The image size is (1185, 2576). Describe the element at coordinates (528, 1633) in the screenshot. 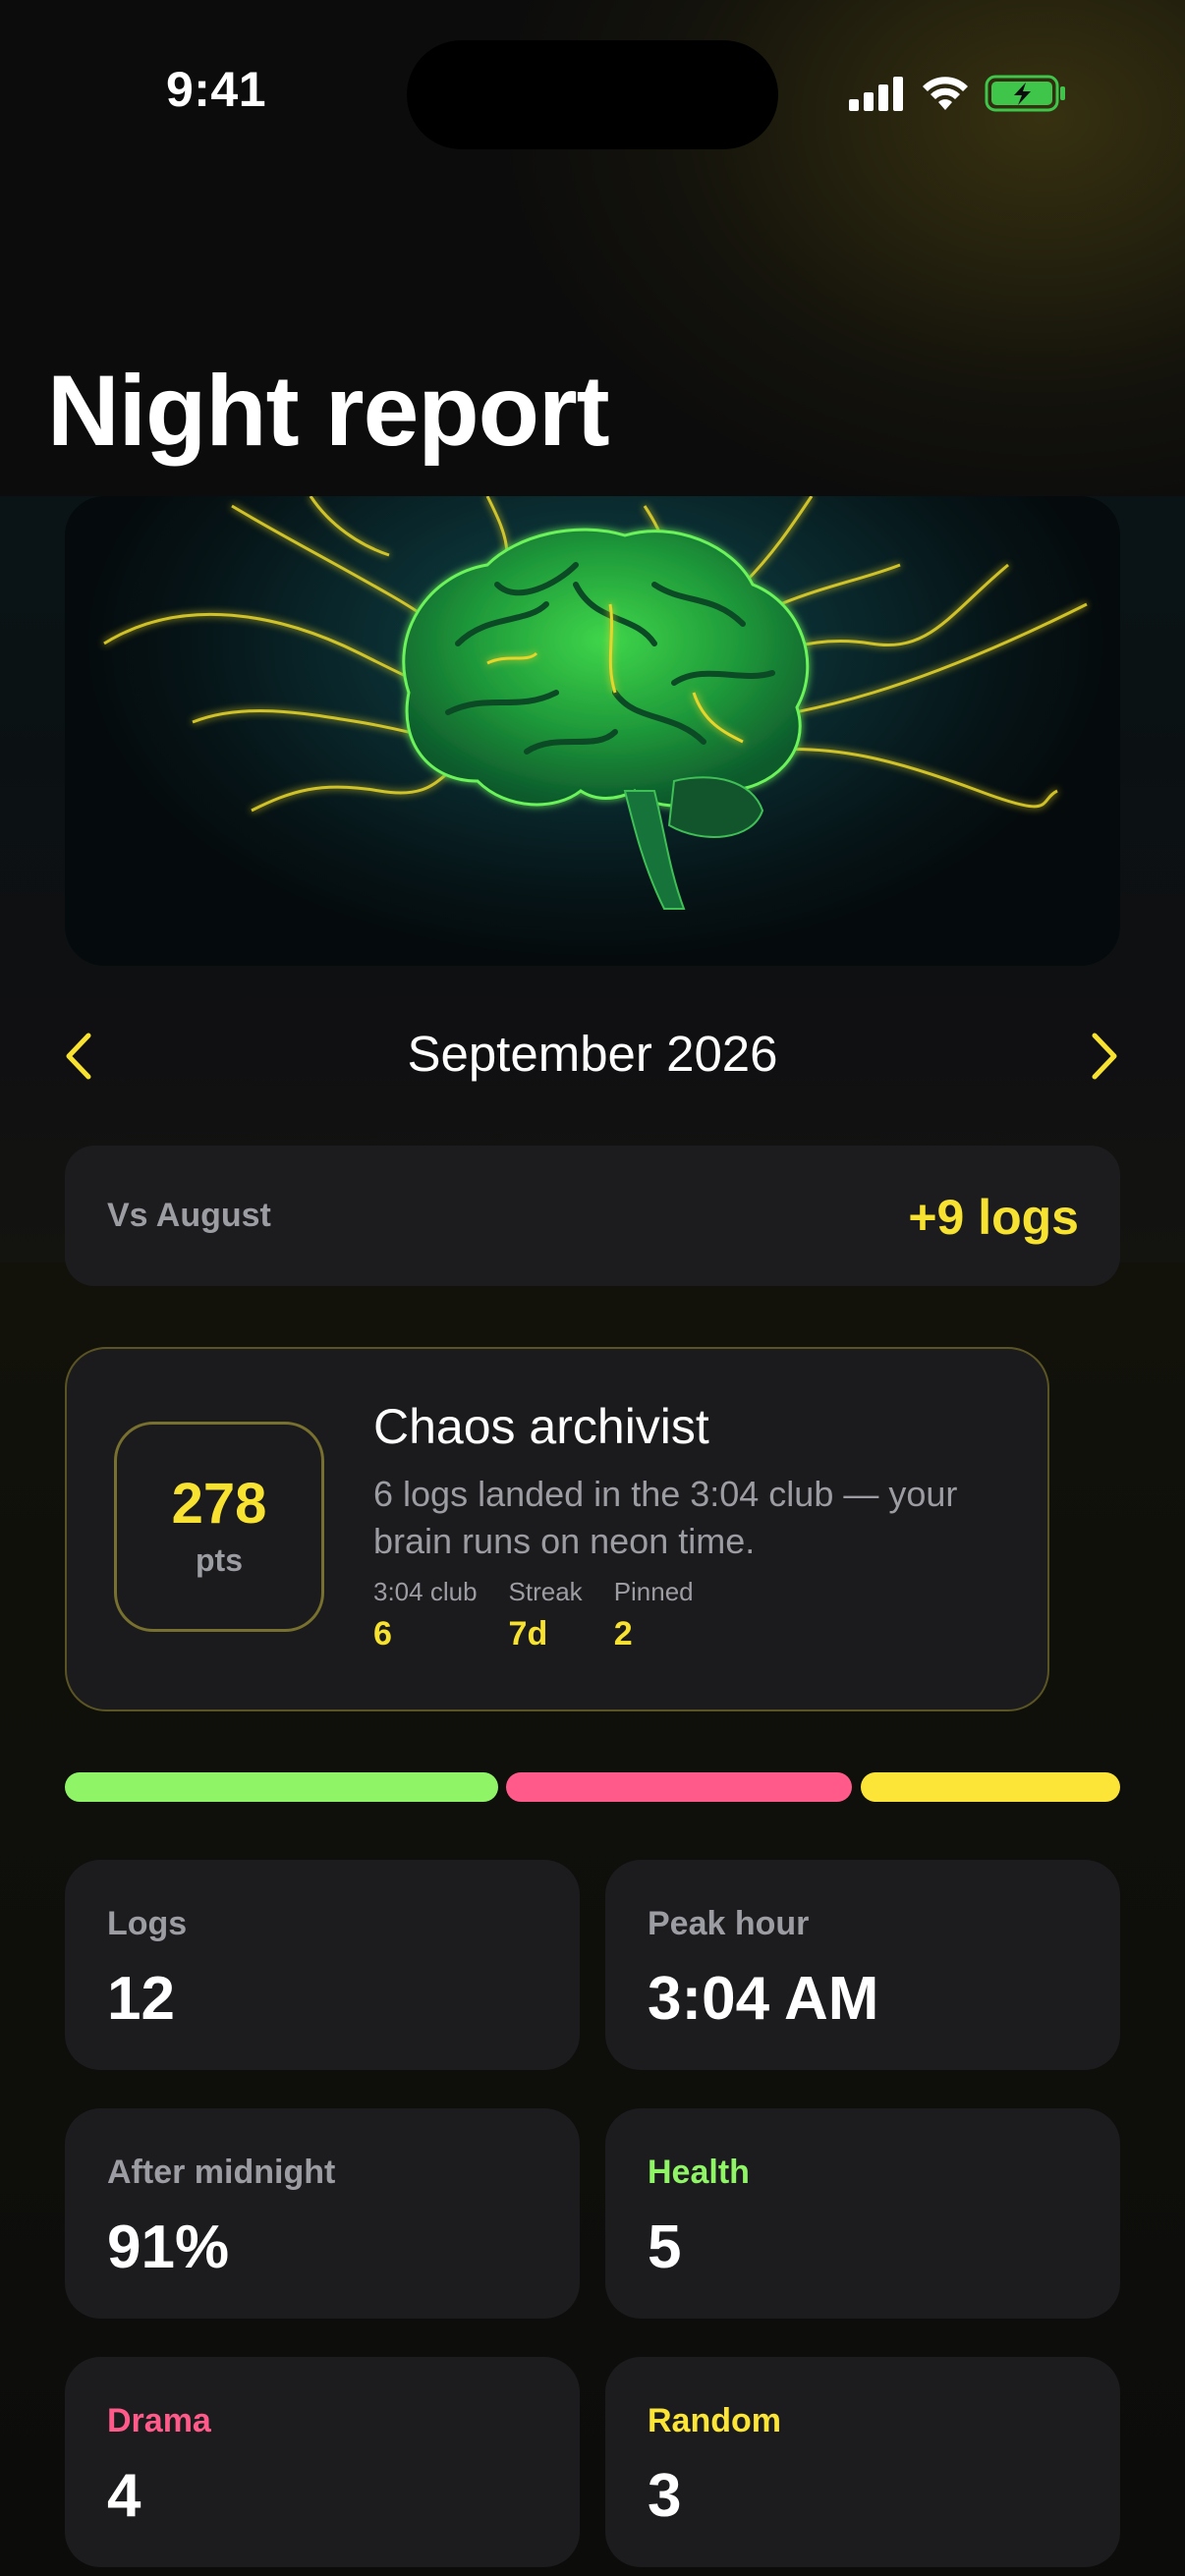

I see `badge-stat-value: 7d` at that location.